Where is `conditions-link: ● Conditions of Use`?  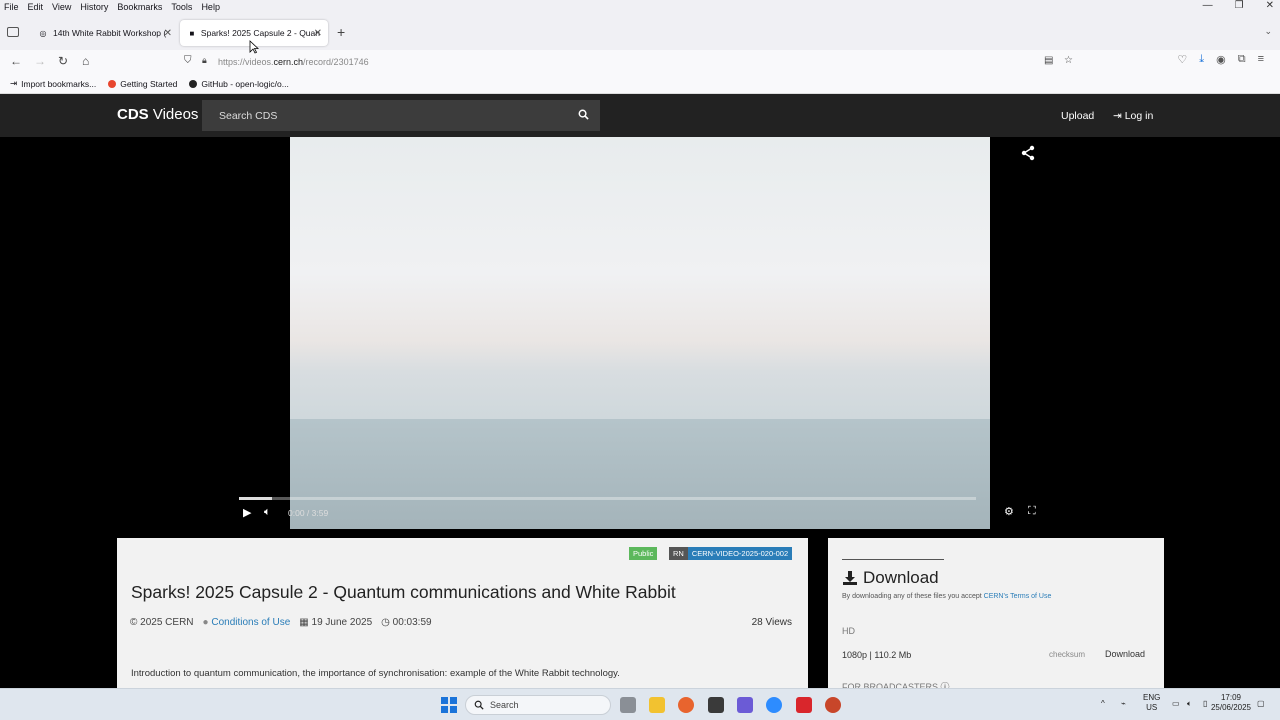
conditions-link: ● Conditions of Use is located at coordinates (247, 622).